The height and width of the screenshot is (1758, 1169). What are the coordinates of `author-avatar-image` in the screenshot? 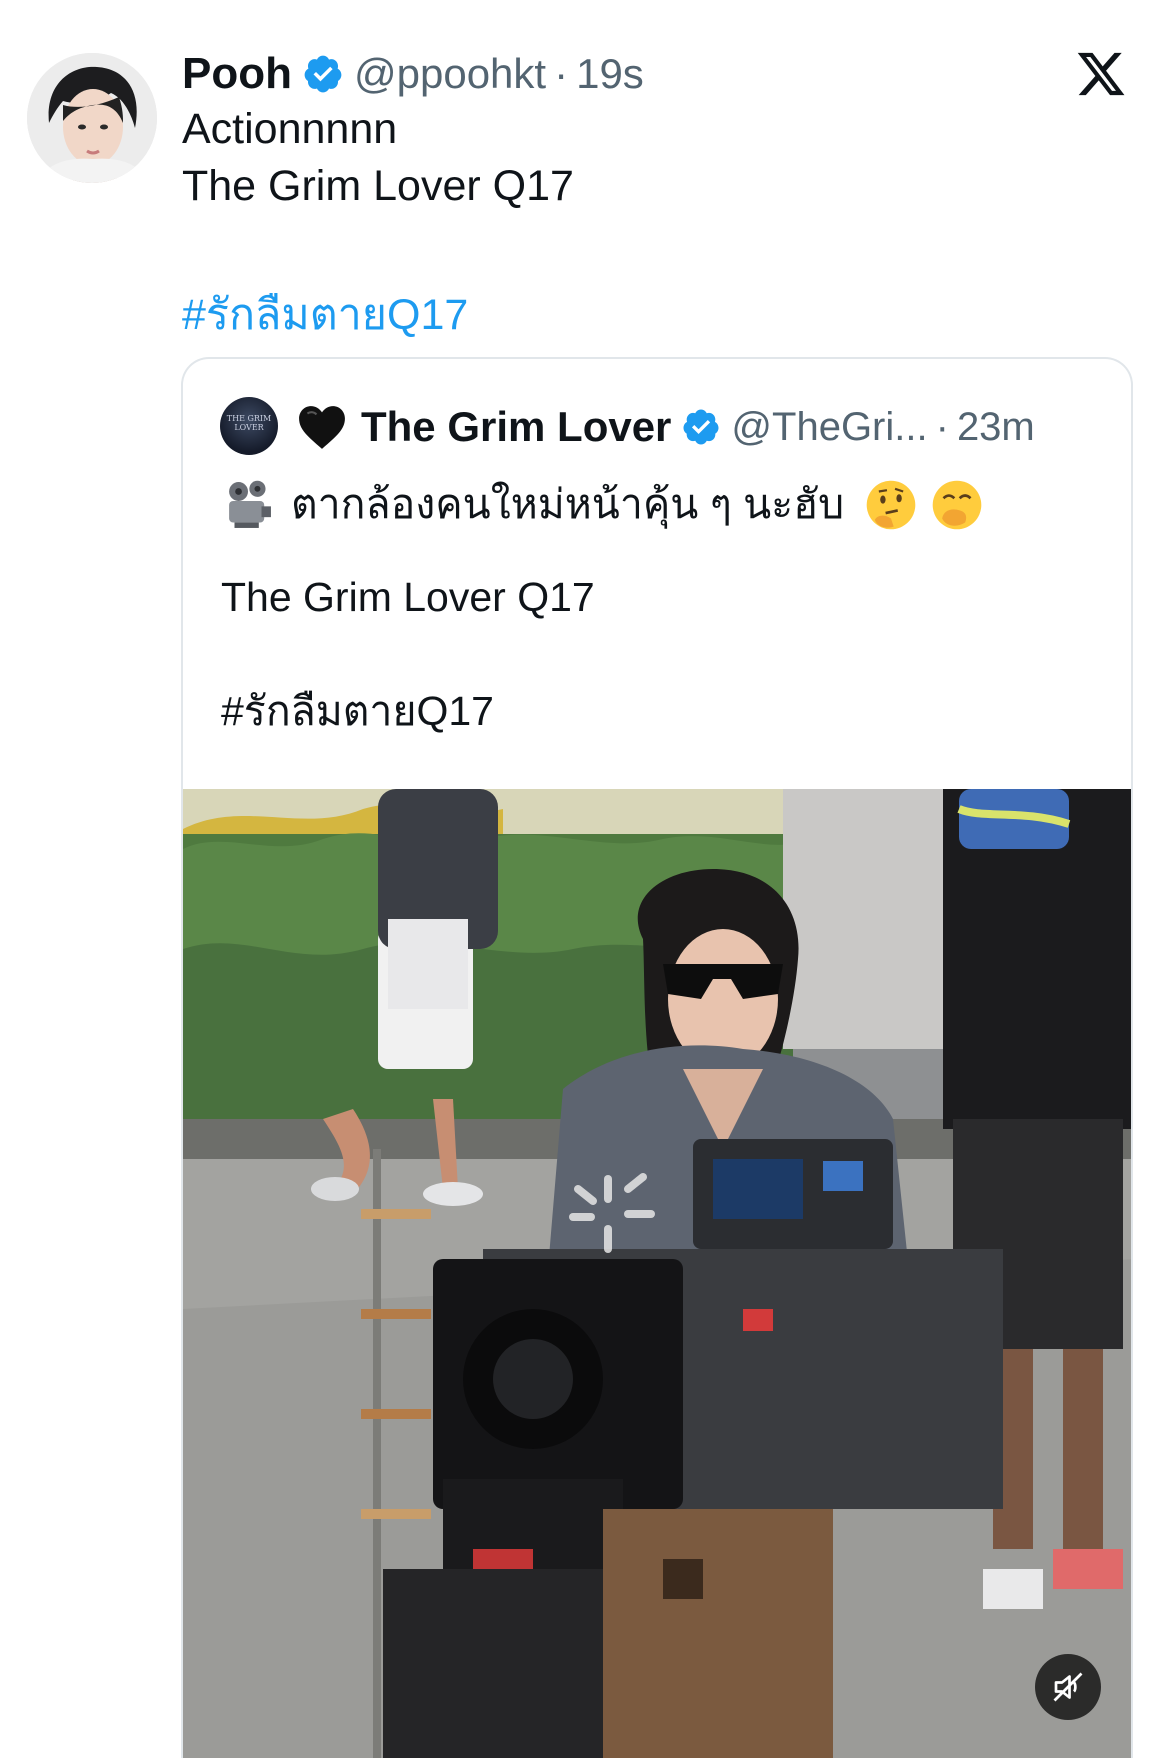 It's located at (92, 118).